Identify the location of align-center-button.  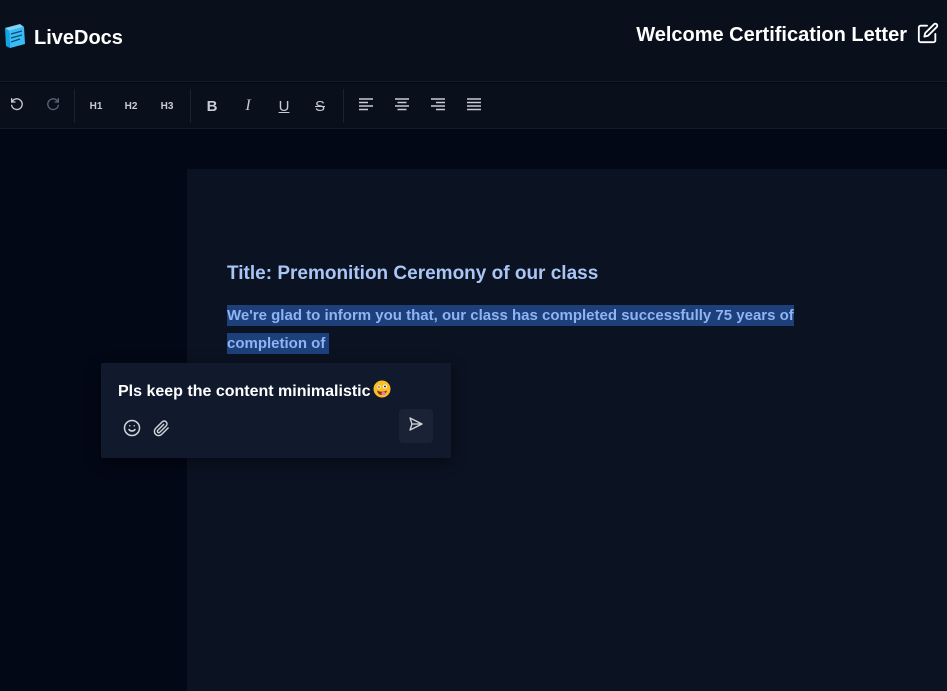
(402, 106).